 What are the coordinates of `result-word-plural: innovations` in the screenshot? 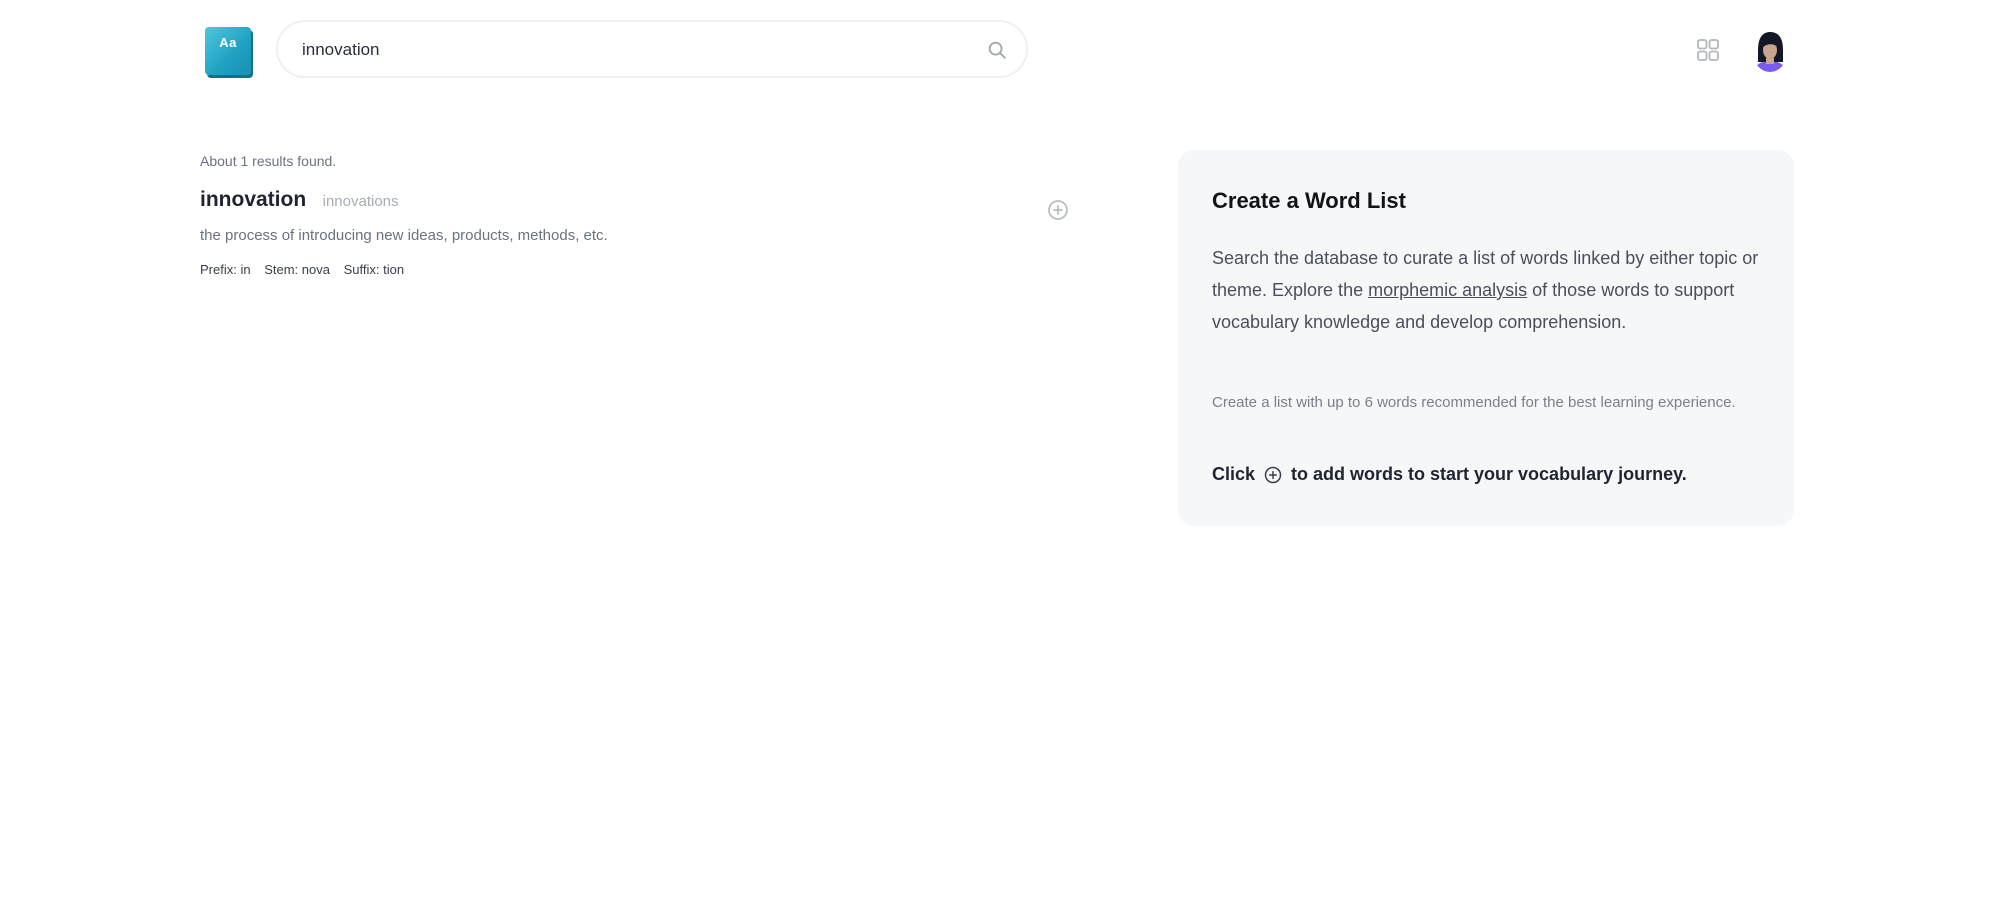 It's located at (360, 201).